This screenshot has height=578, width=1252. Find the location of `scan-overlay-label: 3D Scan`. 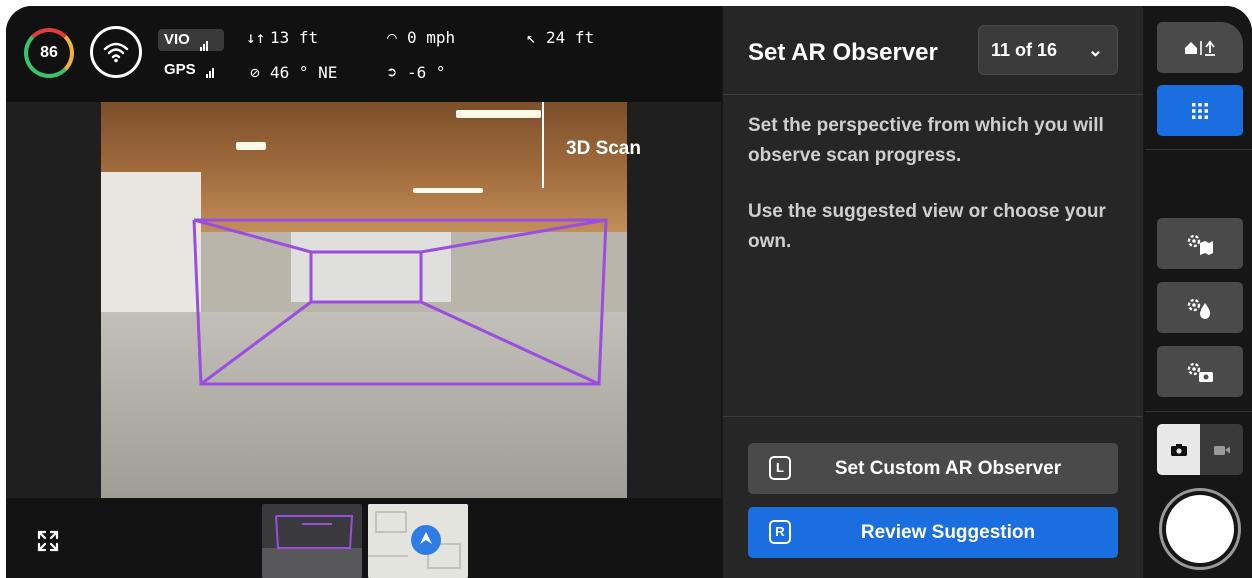

scan-overlay-label: 3D Scan is located at coordinates (603, 148).